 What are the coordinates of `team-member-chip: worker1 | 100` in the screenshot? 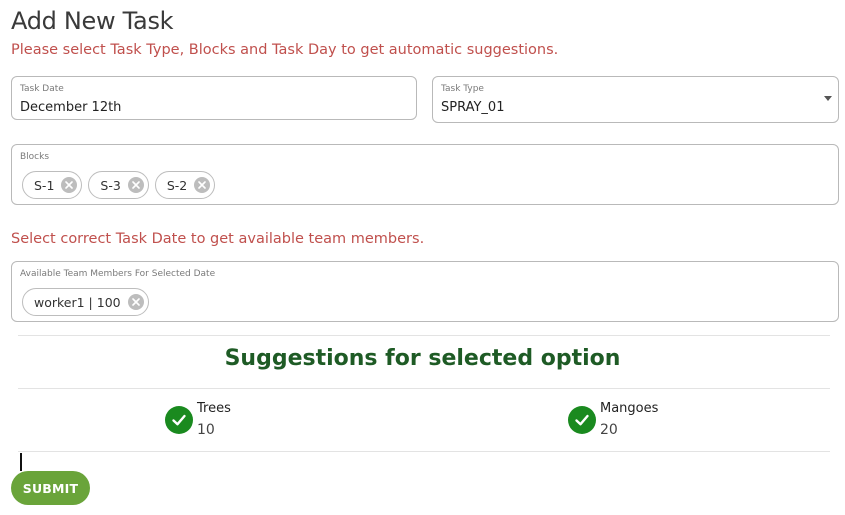 It's located at (85, 302).